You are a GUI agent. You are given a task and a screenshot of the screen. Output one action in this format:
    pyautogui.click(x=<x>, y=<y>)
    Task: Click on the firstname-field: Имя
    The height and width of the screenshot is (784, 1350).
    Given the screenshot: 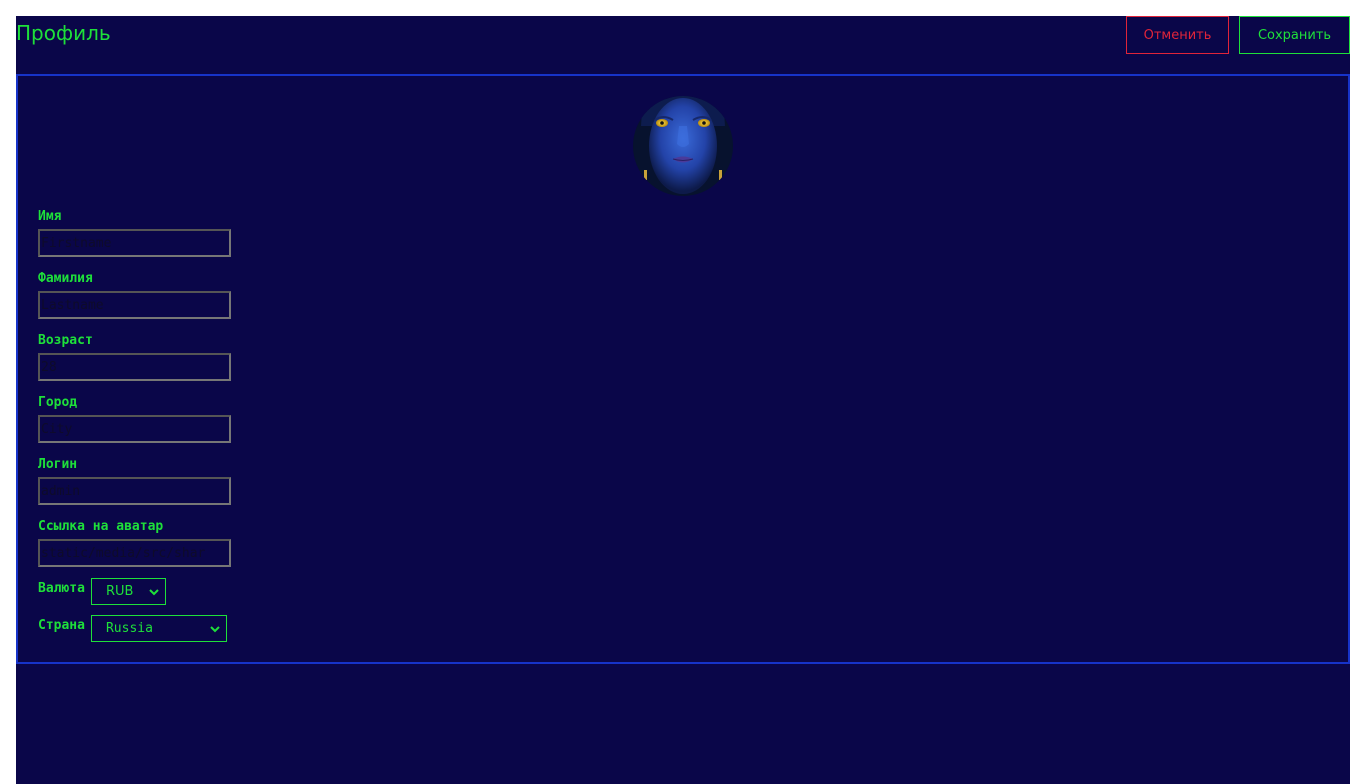 What is the action you would take?
    pyautogui.click(x=134, y=233)
    